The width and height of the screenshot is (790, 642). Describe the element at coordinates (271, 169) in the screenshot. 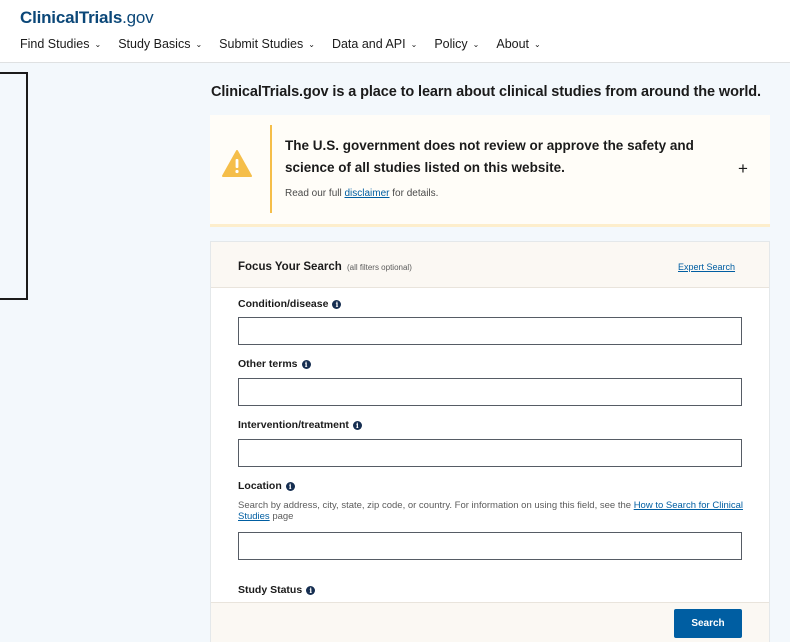

I see `alert-divider` at that location.